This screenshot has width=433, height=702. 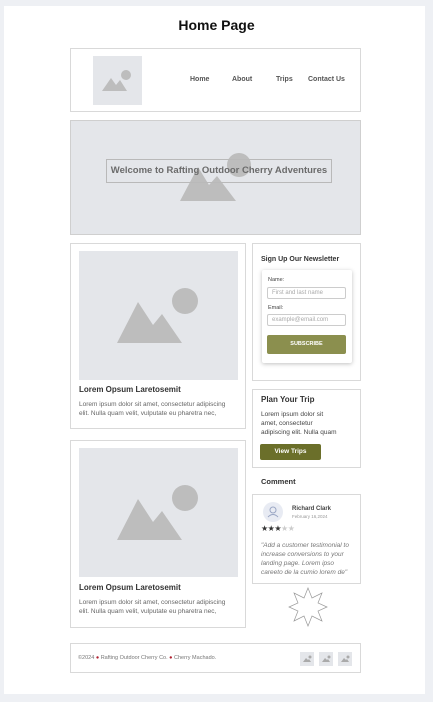 I want to click on nav-contact: Contact Us, so click(x=326, y=79).